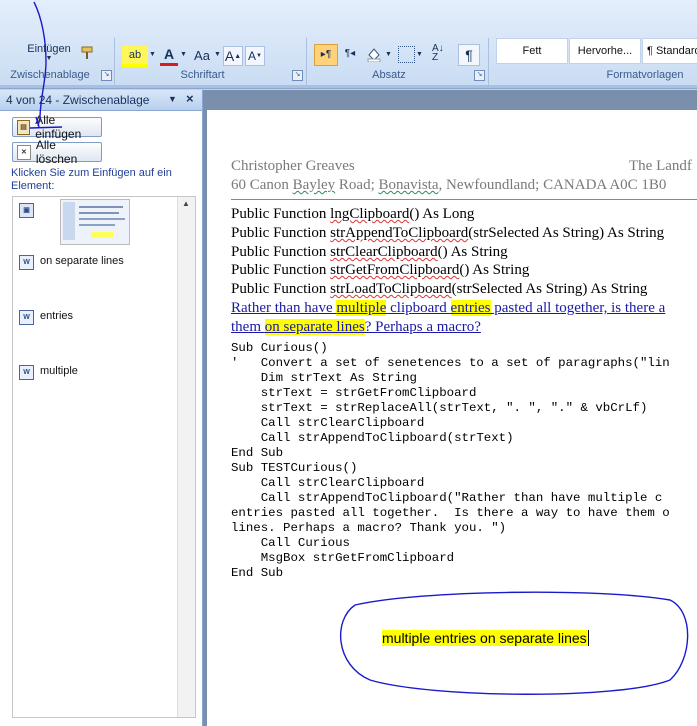 The image size is (697, 726). Describe the element at coordinates (87, 53) in the screenshot. I see `format-painter-icon` at that location.